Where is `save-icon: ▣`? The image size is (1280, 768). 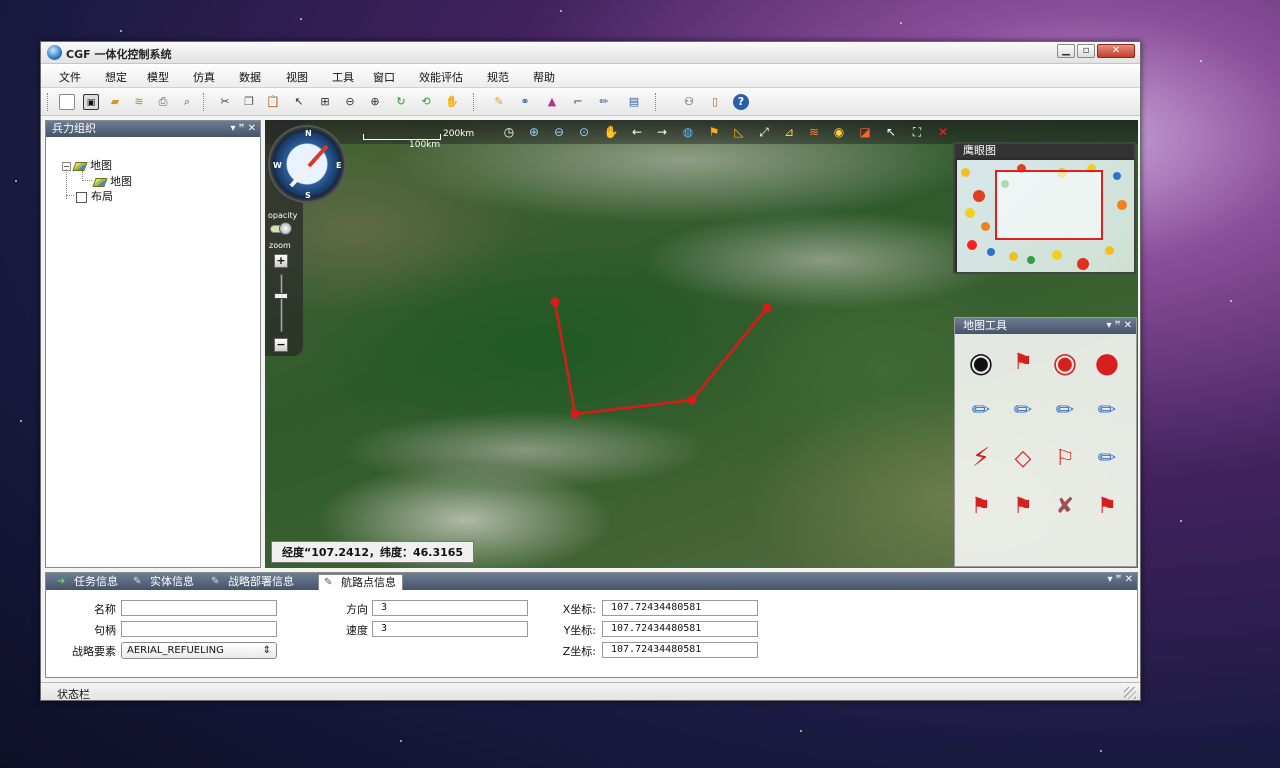
save-icon: ▣ is located at coordinates (91, 102).